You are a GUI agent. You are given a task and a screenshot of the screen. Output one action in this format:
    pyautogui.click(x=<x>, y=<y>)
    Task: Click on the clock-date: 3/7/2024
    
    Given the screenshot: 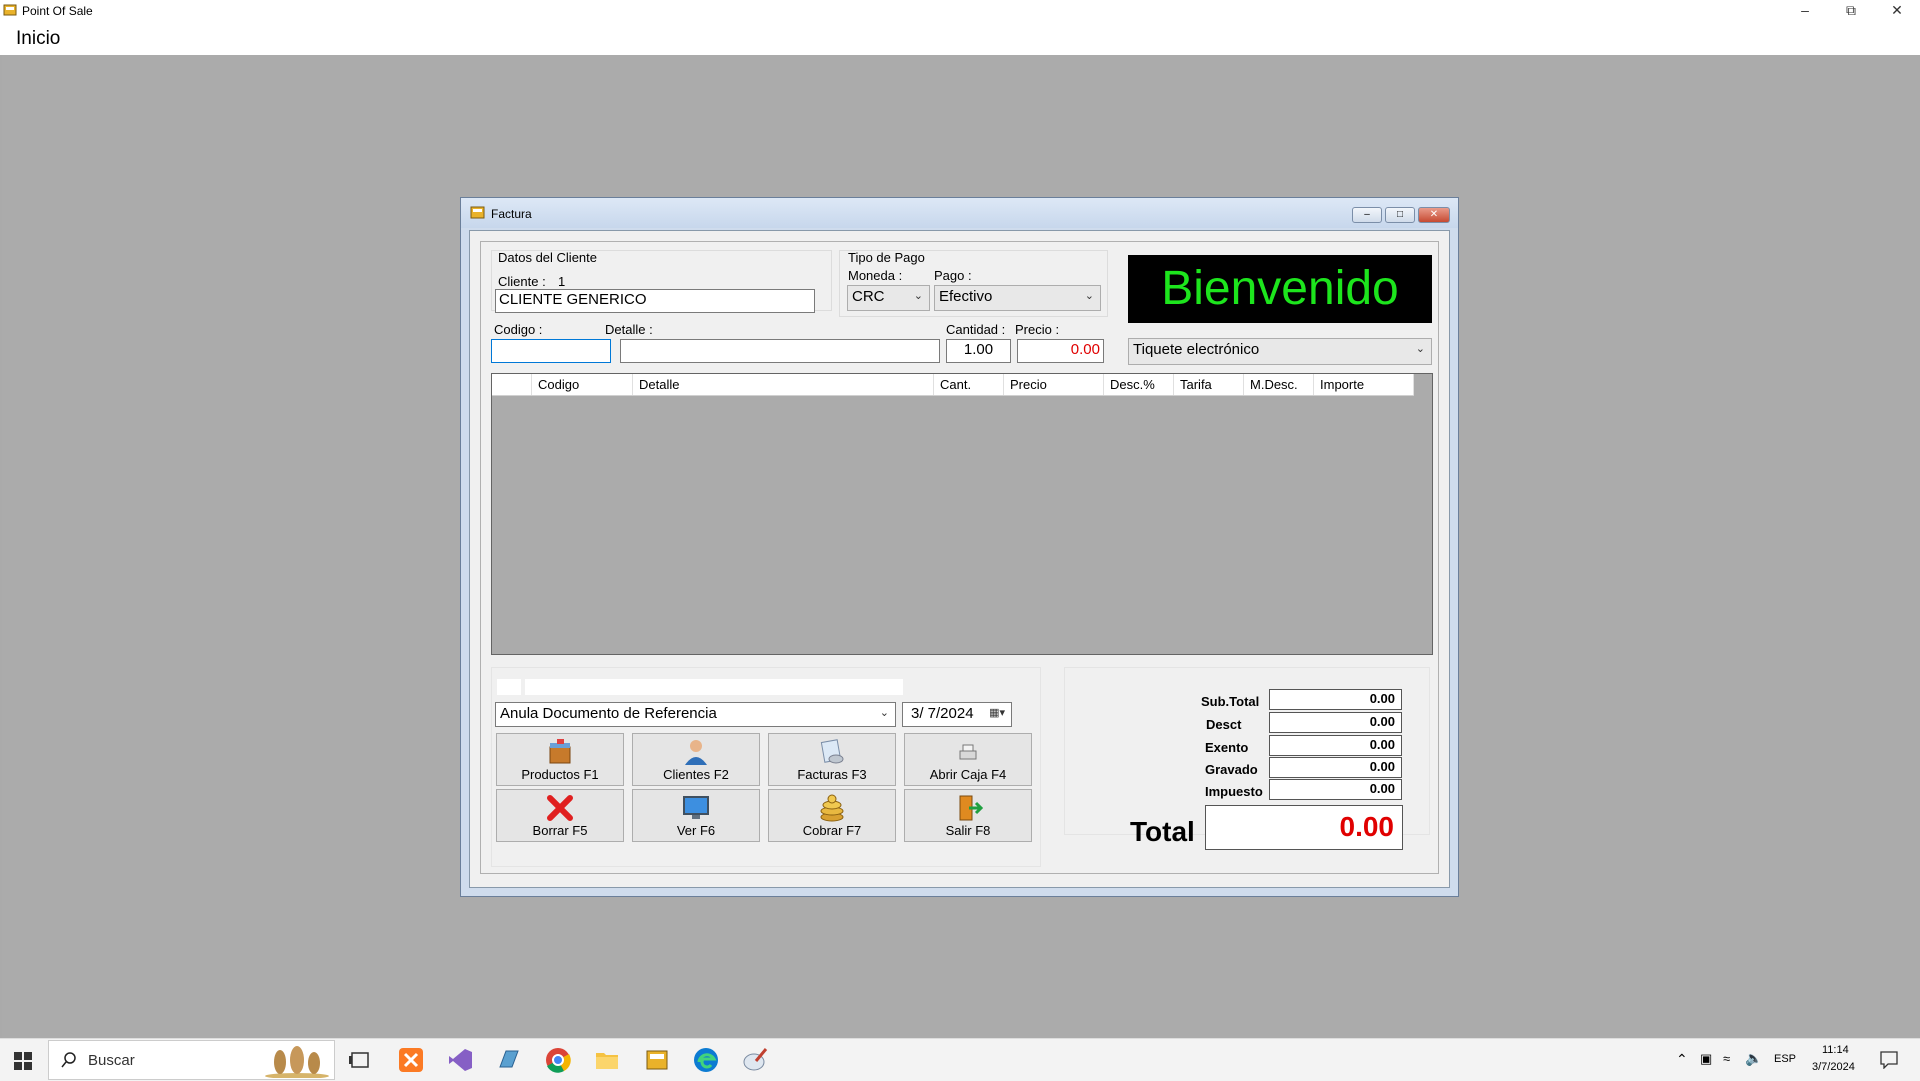 What is the action you would take?
    pyautogui.click(x=1833, y=1067)
    